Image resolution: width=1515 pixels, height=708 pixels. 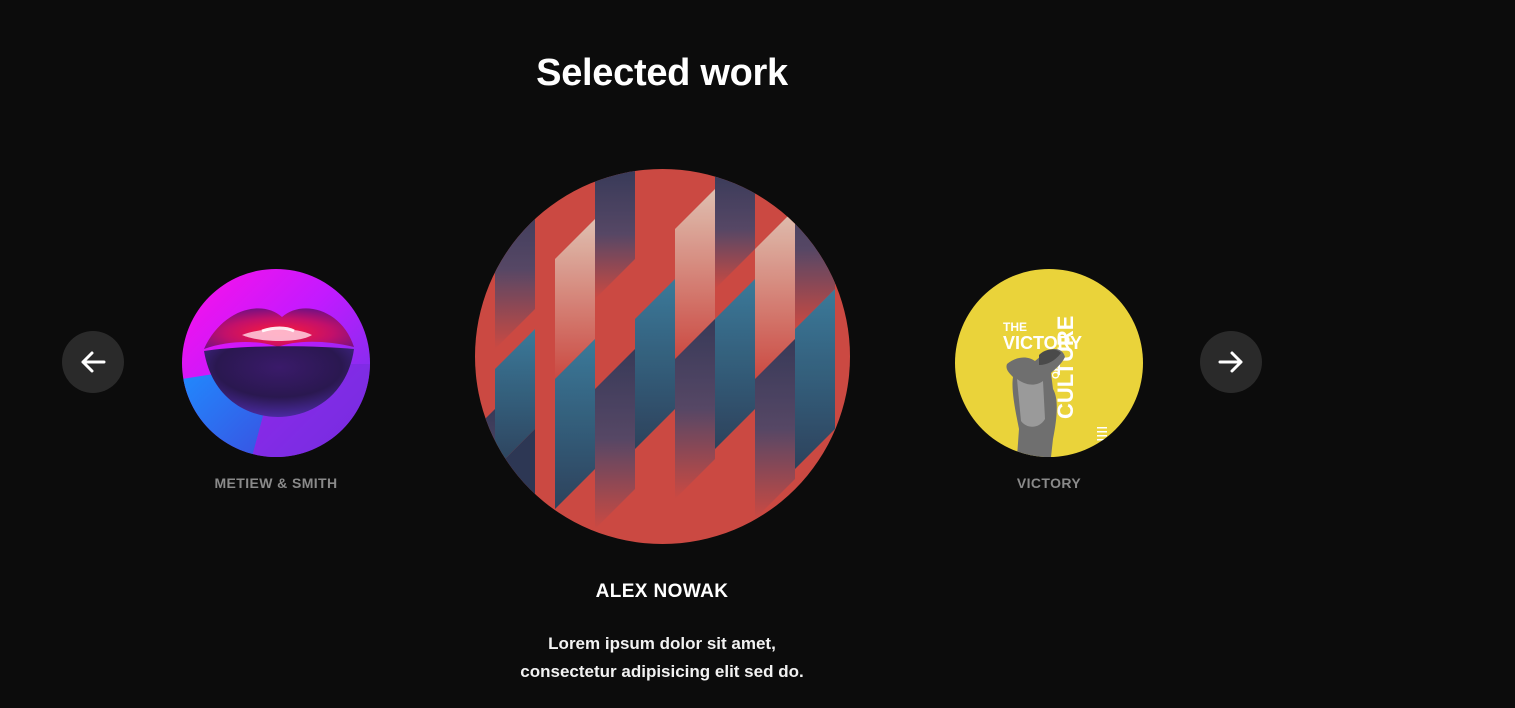 What do you see at coordinates (276, 363) in the screenshot?
I see `previous-slide-image` at bounding box center [276, 363].